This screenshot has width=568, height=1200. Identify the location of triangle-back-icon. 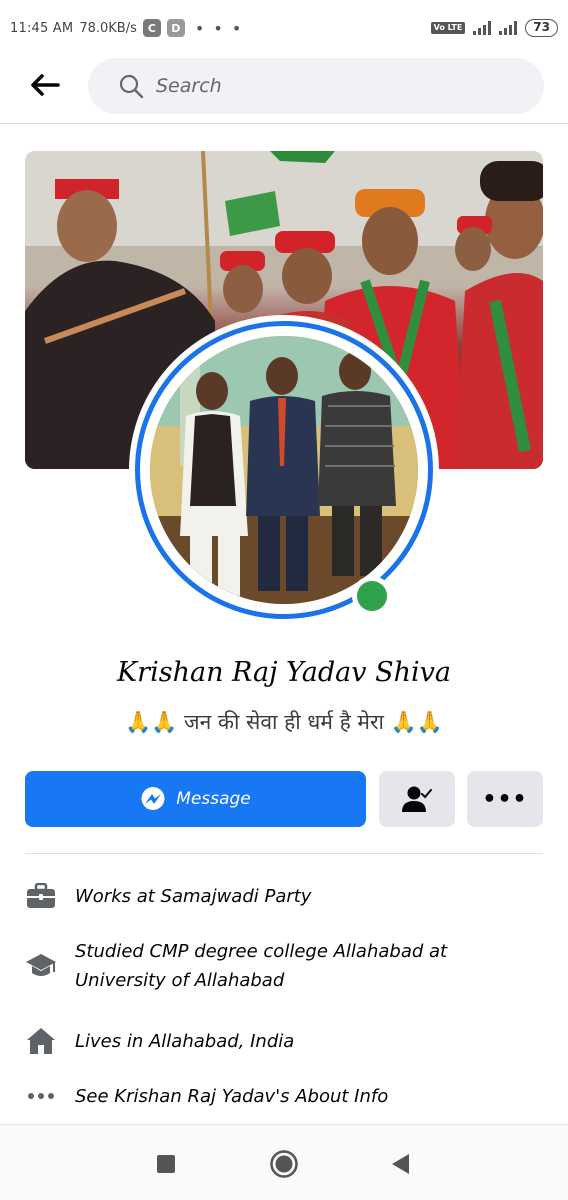
(400, 1164).